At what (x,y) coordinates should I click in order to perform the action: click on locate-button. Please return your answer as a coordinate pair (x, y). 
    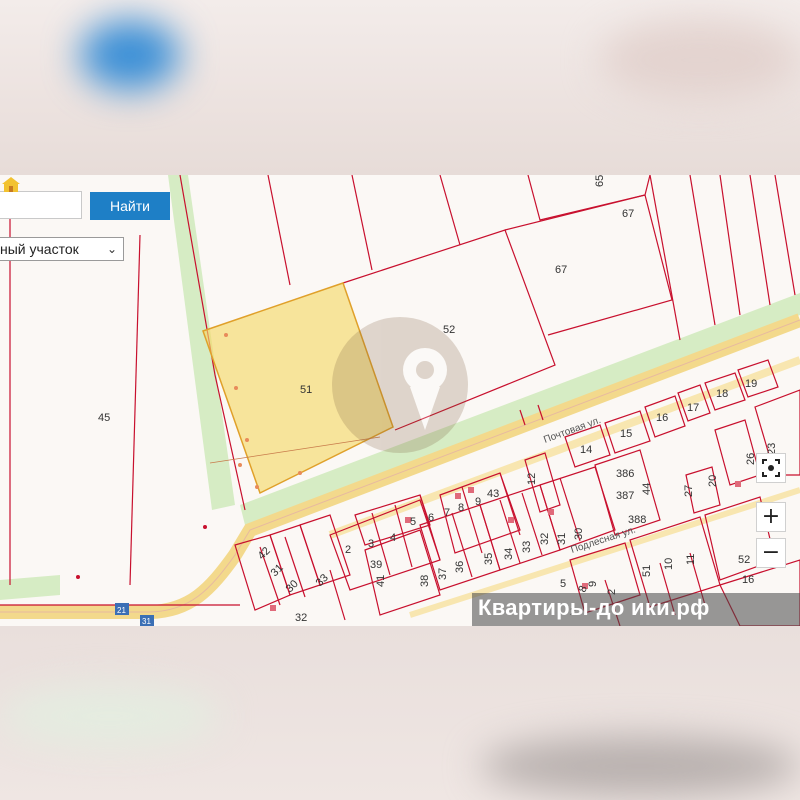
    Looking at the image, I should click on (771, 468).